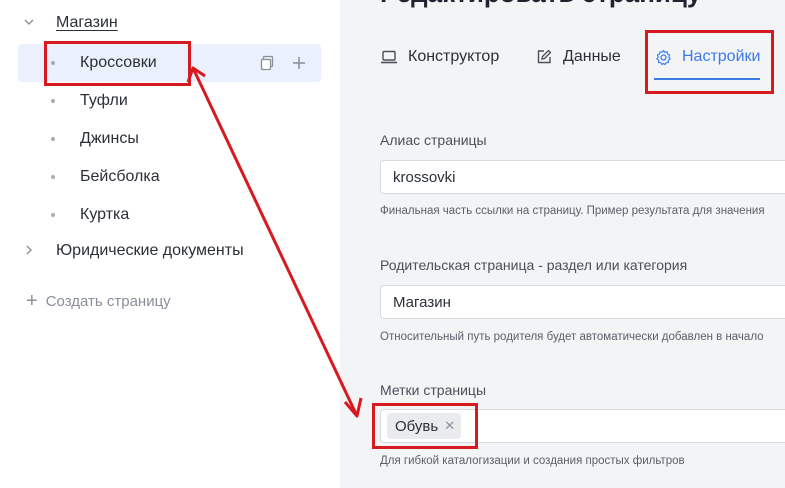 Image resolution: width=785 pixels, height=488 pixels. I want to click on tree-item-label: Джинсы, so click(109, 138).